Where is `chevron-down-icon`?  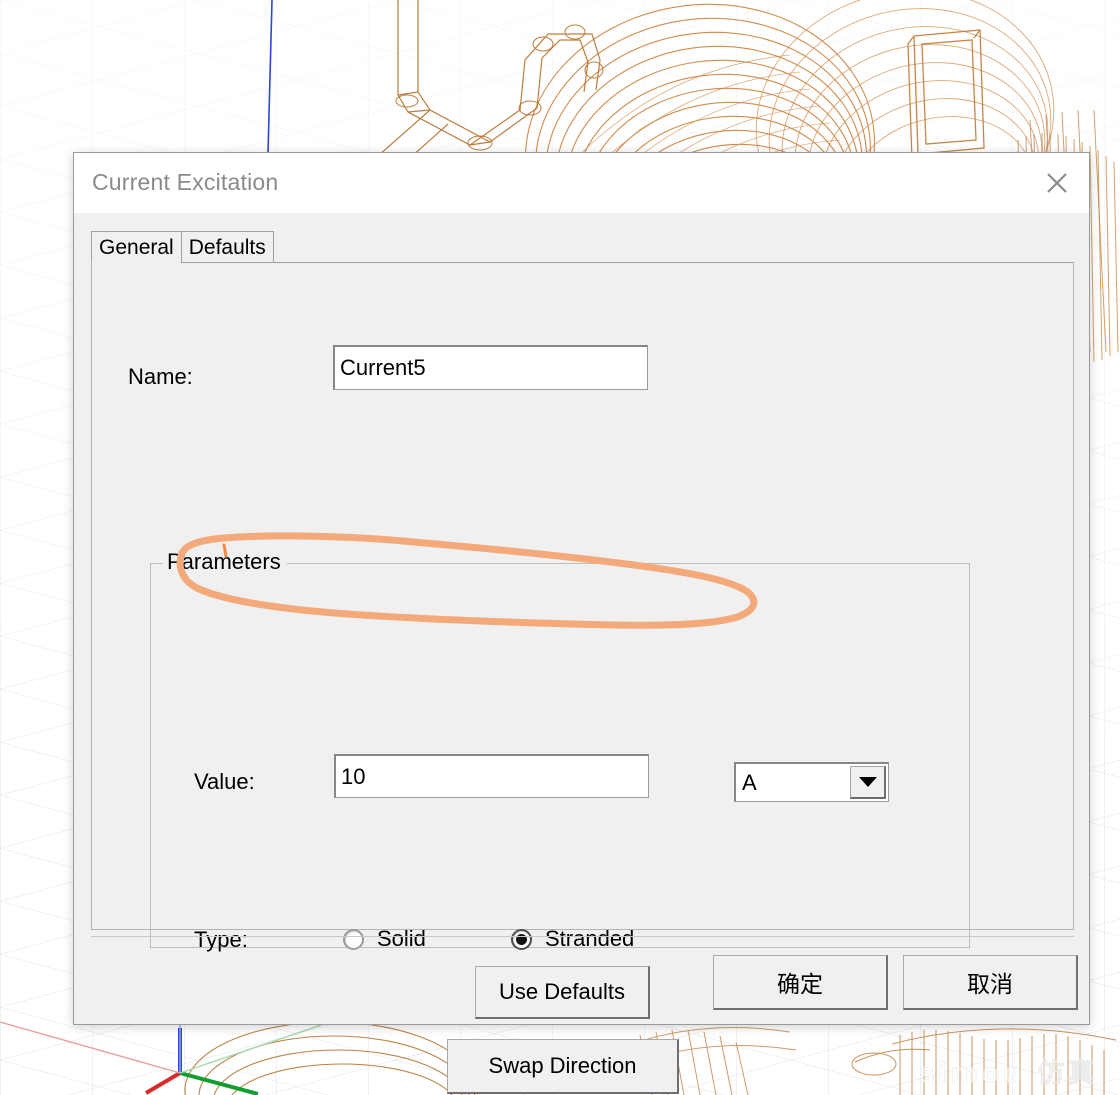 chevron-down-icon is located at coordinates (868, 782).